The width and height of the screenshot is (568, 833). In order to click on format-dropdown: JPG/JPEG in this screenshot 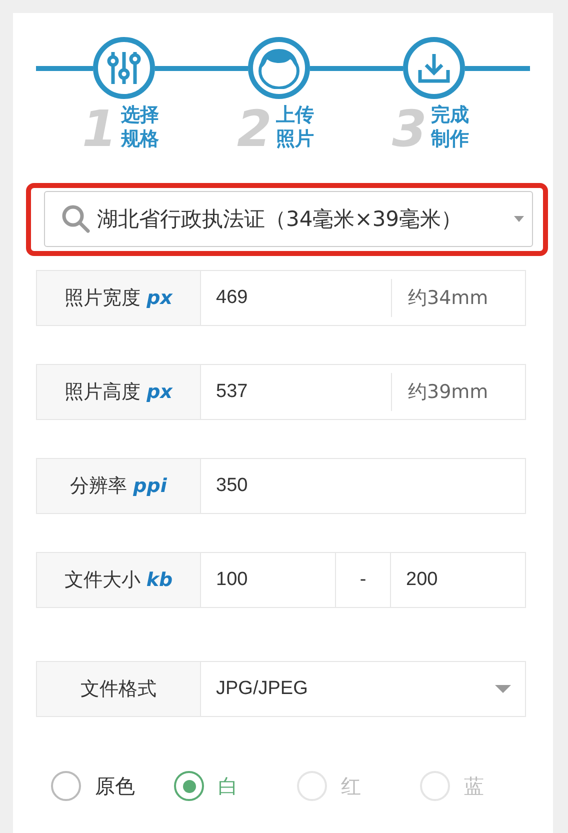, I will do `click(363, 689)`.